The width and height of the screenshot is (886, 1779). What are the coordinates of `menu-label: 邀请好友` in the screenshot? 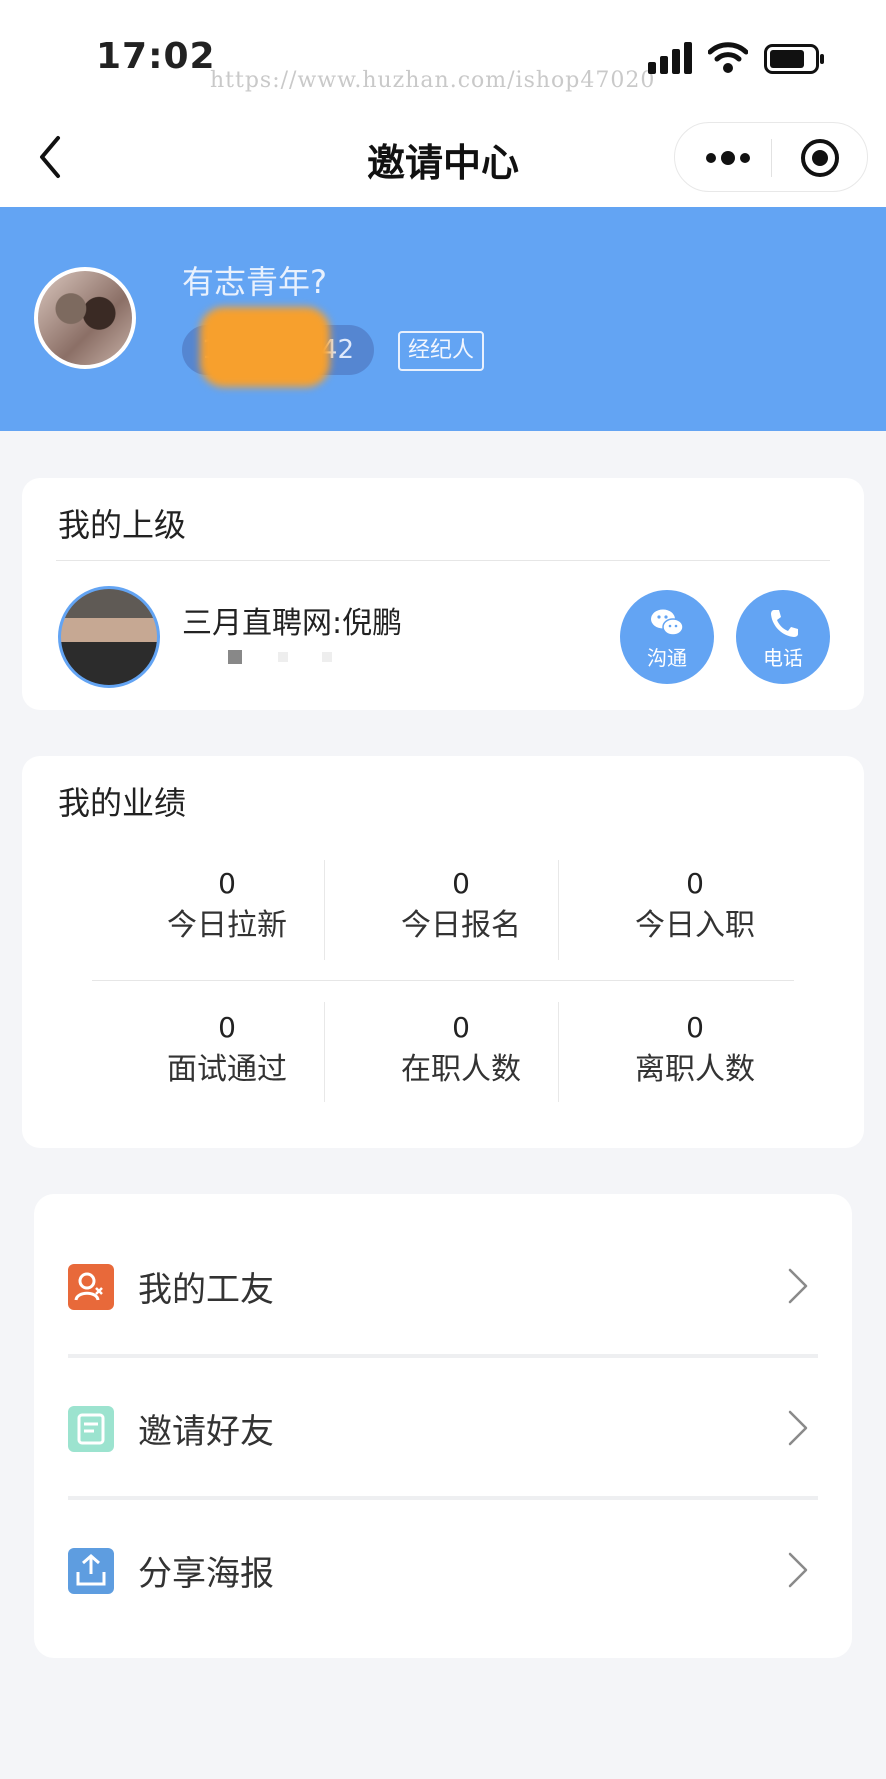 It's located at (206, 1432).